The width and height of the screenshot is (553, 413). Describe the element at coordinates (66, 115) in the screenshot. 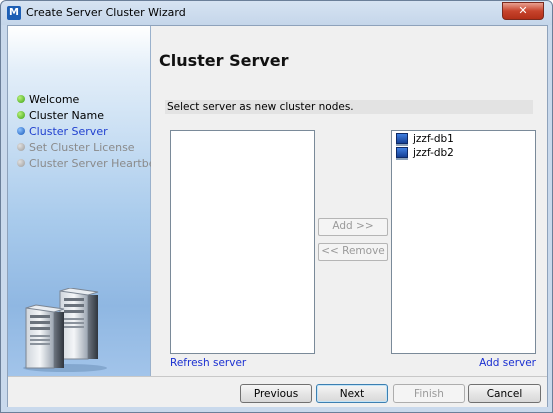

I see `step-label: Cluster Name` at that location.